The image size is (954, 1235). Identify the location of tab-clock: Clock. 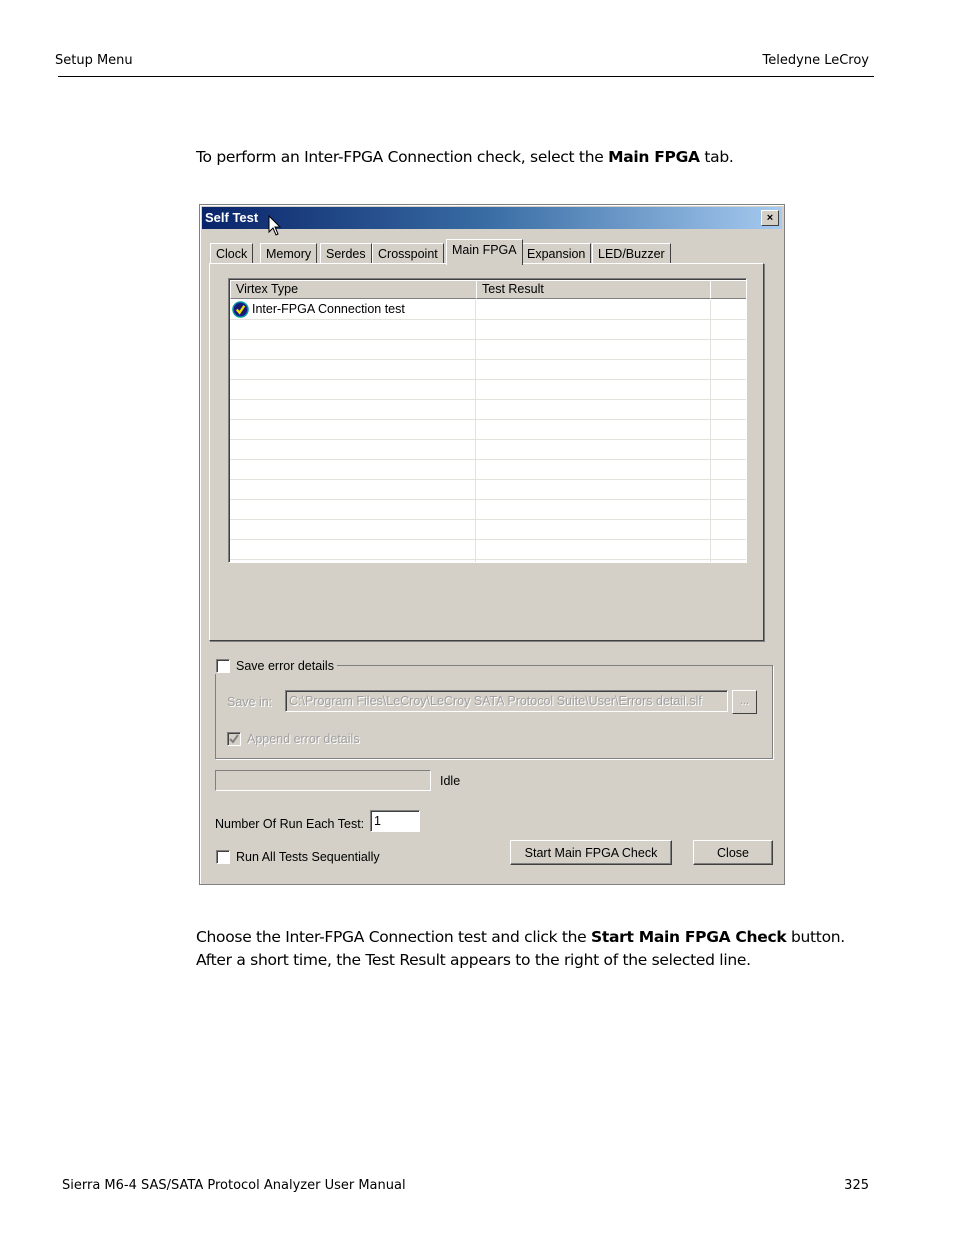
(232, 253).